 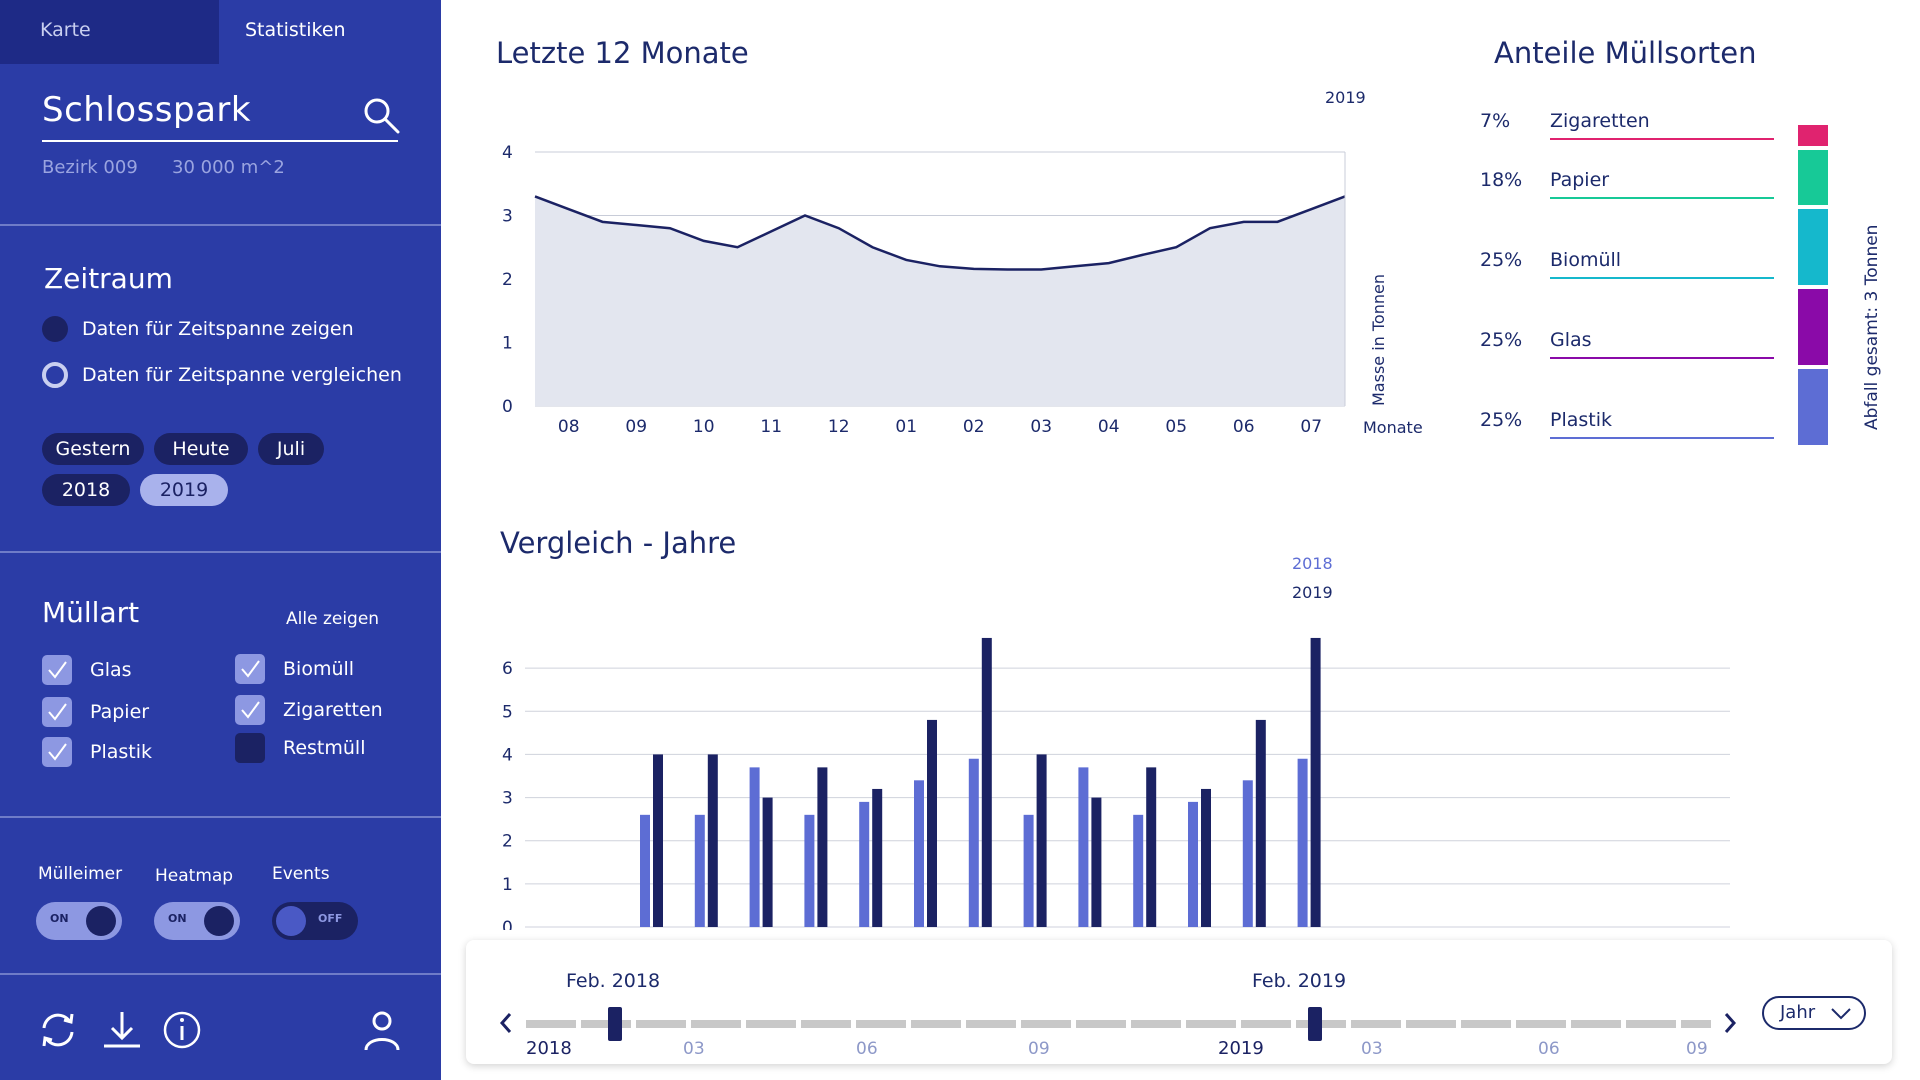 What do you see at coordinates (95, 712) in the screenshot?
I see `checkbox-papier: Papier` at bounding box center [95, 712].